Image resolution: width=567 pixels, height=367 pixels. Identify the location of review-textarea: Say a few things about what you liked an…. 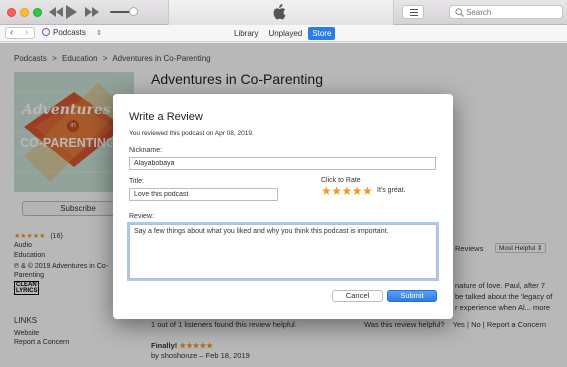
(283, 251).